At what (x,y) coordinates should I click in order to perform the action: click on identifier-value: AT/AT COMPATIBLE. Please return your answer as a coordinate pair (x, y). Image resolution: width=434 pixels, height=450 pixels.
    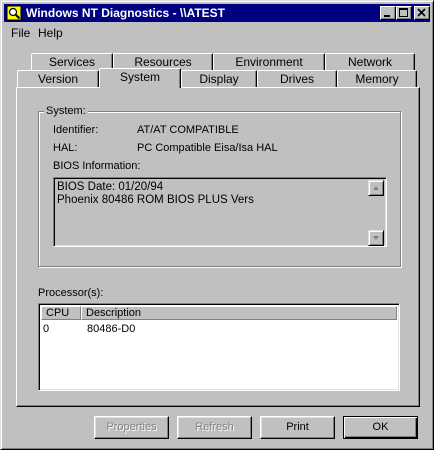
    Looking at the image, I should click on (188, 130).